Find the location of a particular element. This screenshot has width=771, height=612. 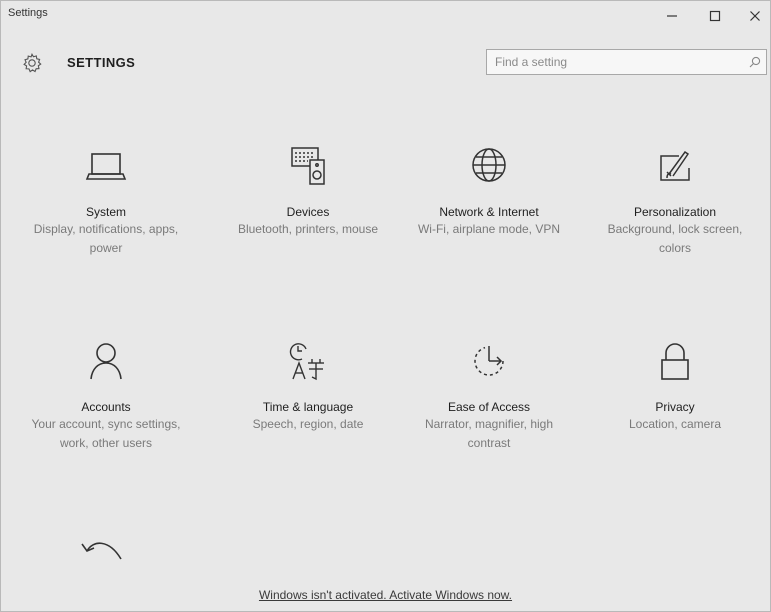

minimize-icon is located at coordinates (672, 16).